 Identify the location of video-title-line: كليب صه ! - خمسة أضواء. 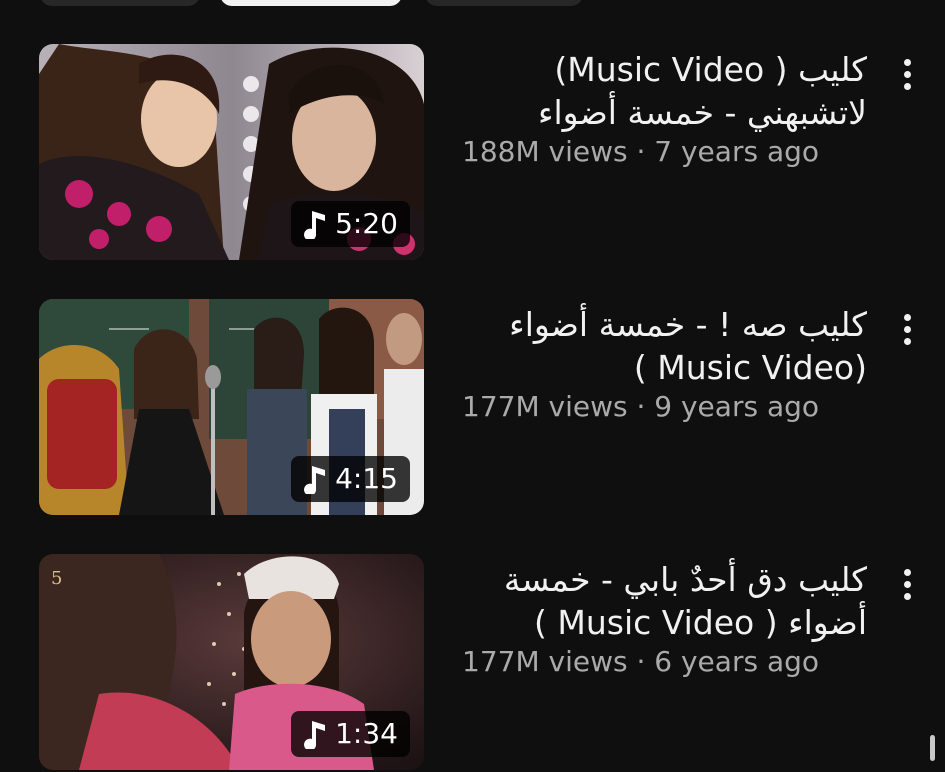
(688, 324).